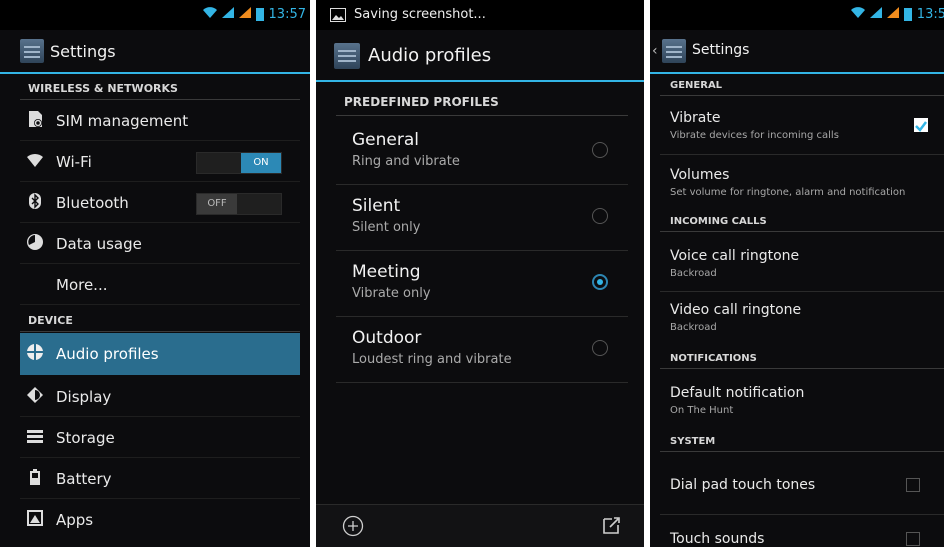 The height and width of the screenshot is (547, 944). I want to click on sim-management-item: SIM management, so click(160, 120).